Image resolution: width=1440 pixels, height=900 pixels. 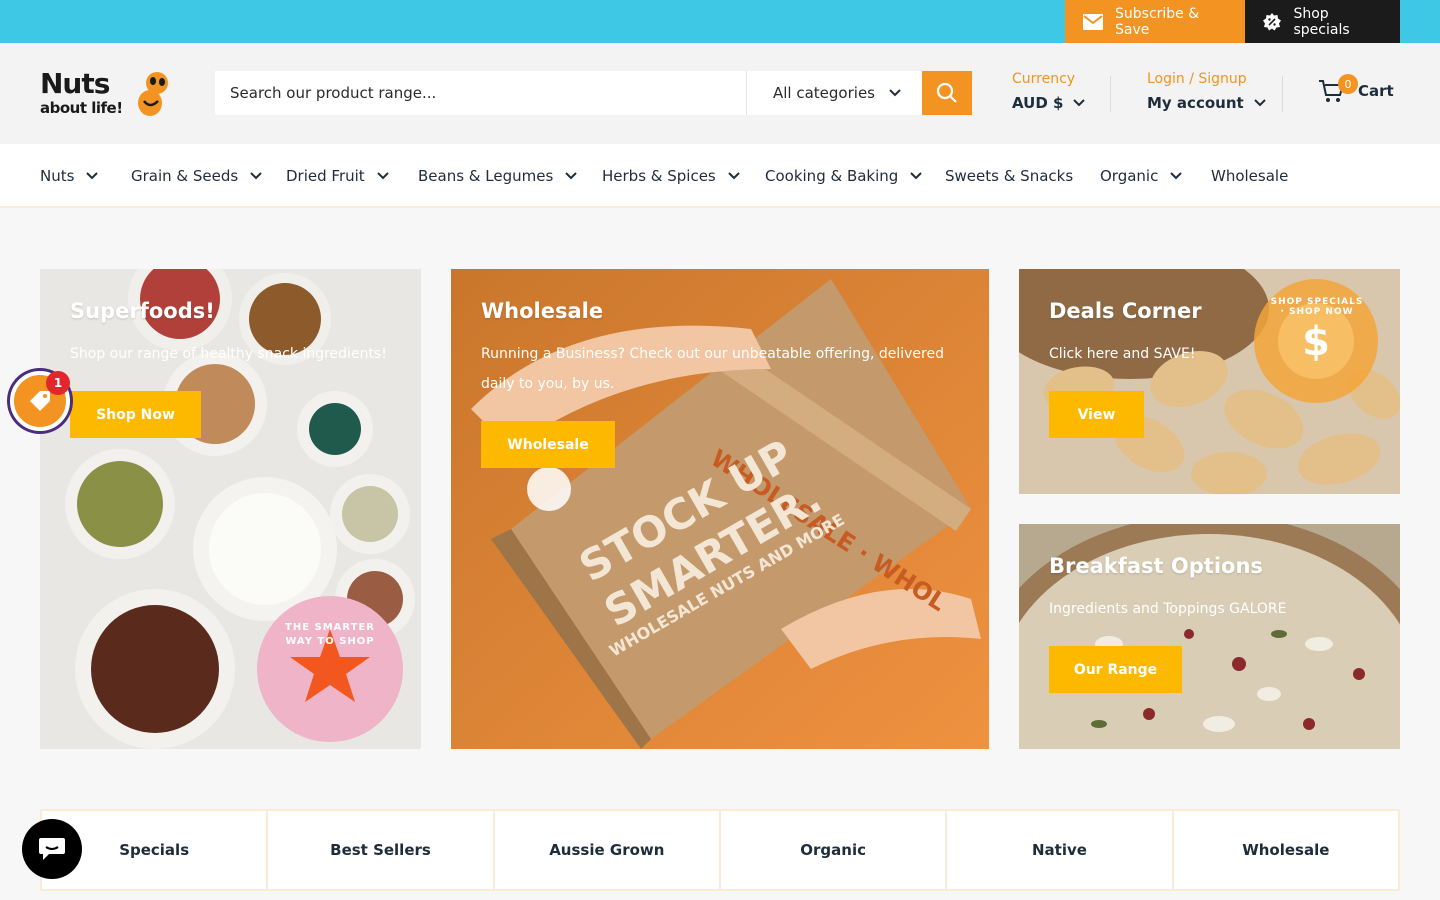 I want to click on nav-item-organic: Organic, so click(x=1141, y=176).